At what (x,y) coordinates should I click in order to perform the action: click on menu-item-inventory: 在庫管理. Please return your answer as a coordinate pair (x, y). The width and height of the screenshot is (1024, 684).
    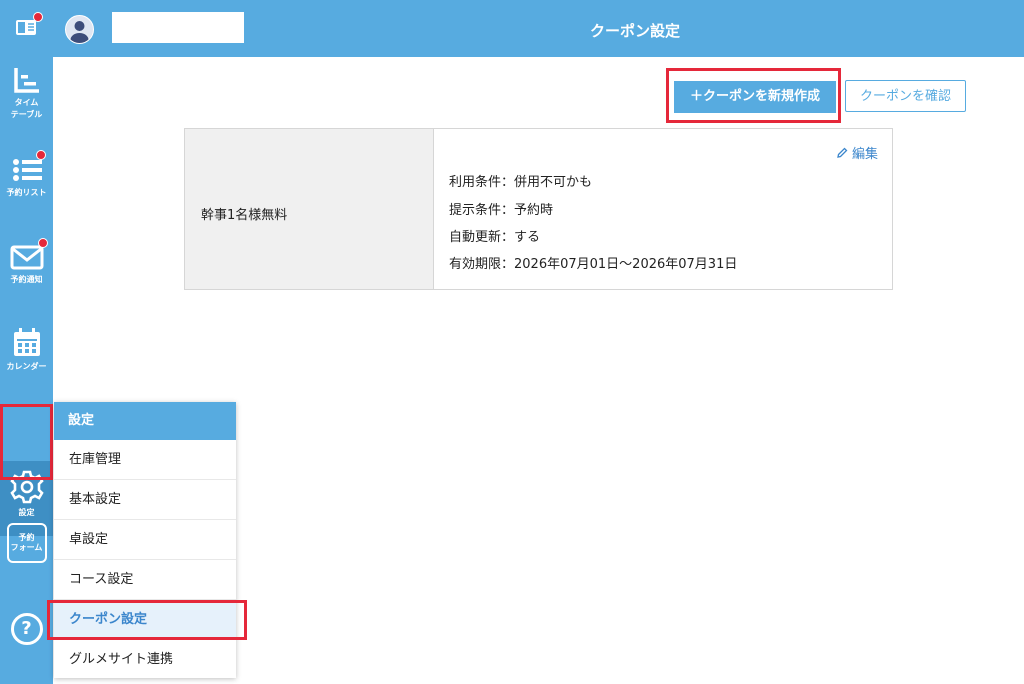
    Looking at the image, I should click on (145, 460).